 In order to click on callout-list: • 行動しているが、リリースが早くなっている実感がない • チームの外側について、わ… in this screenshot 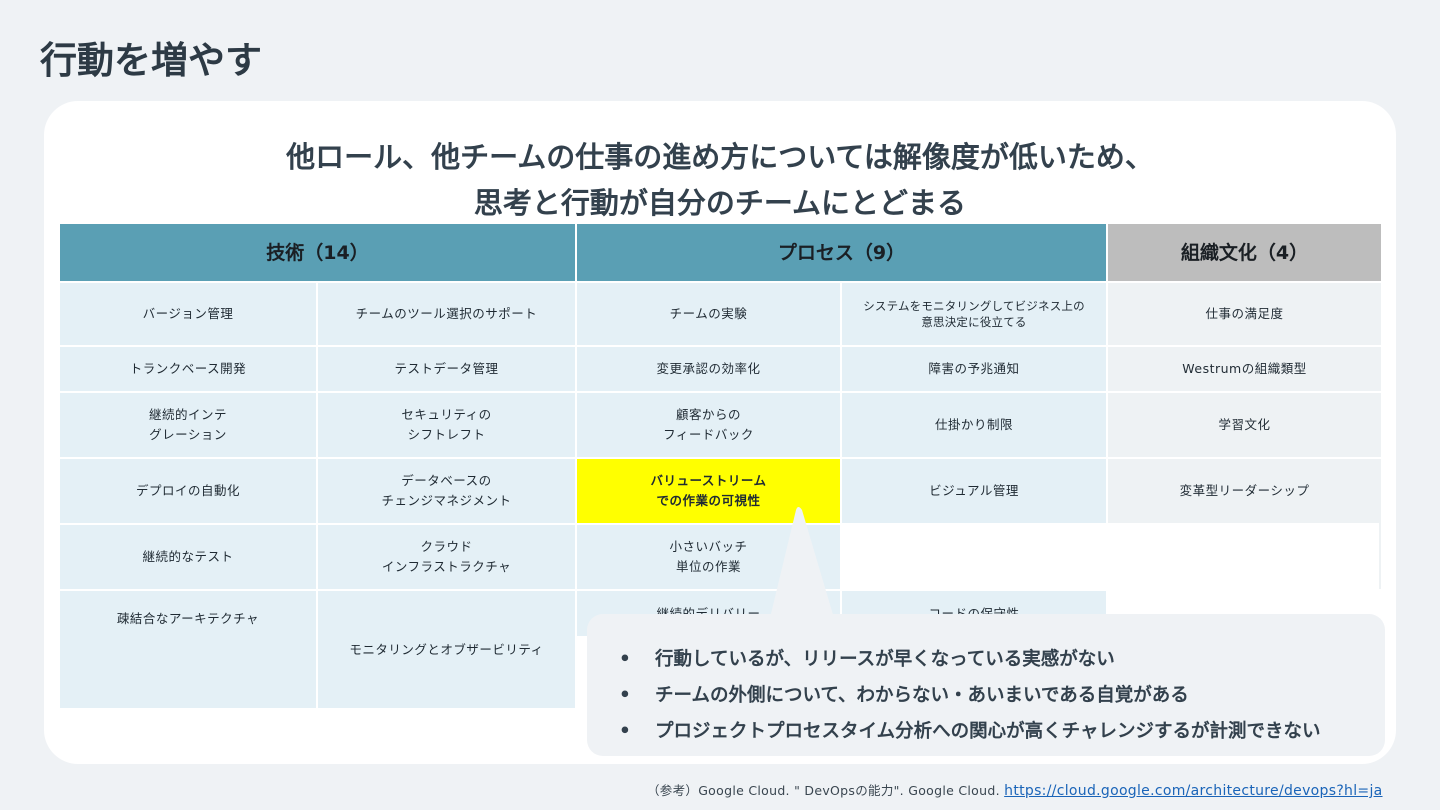, I will do `click(1002, 696)`.